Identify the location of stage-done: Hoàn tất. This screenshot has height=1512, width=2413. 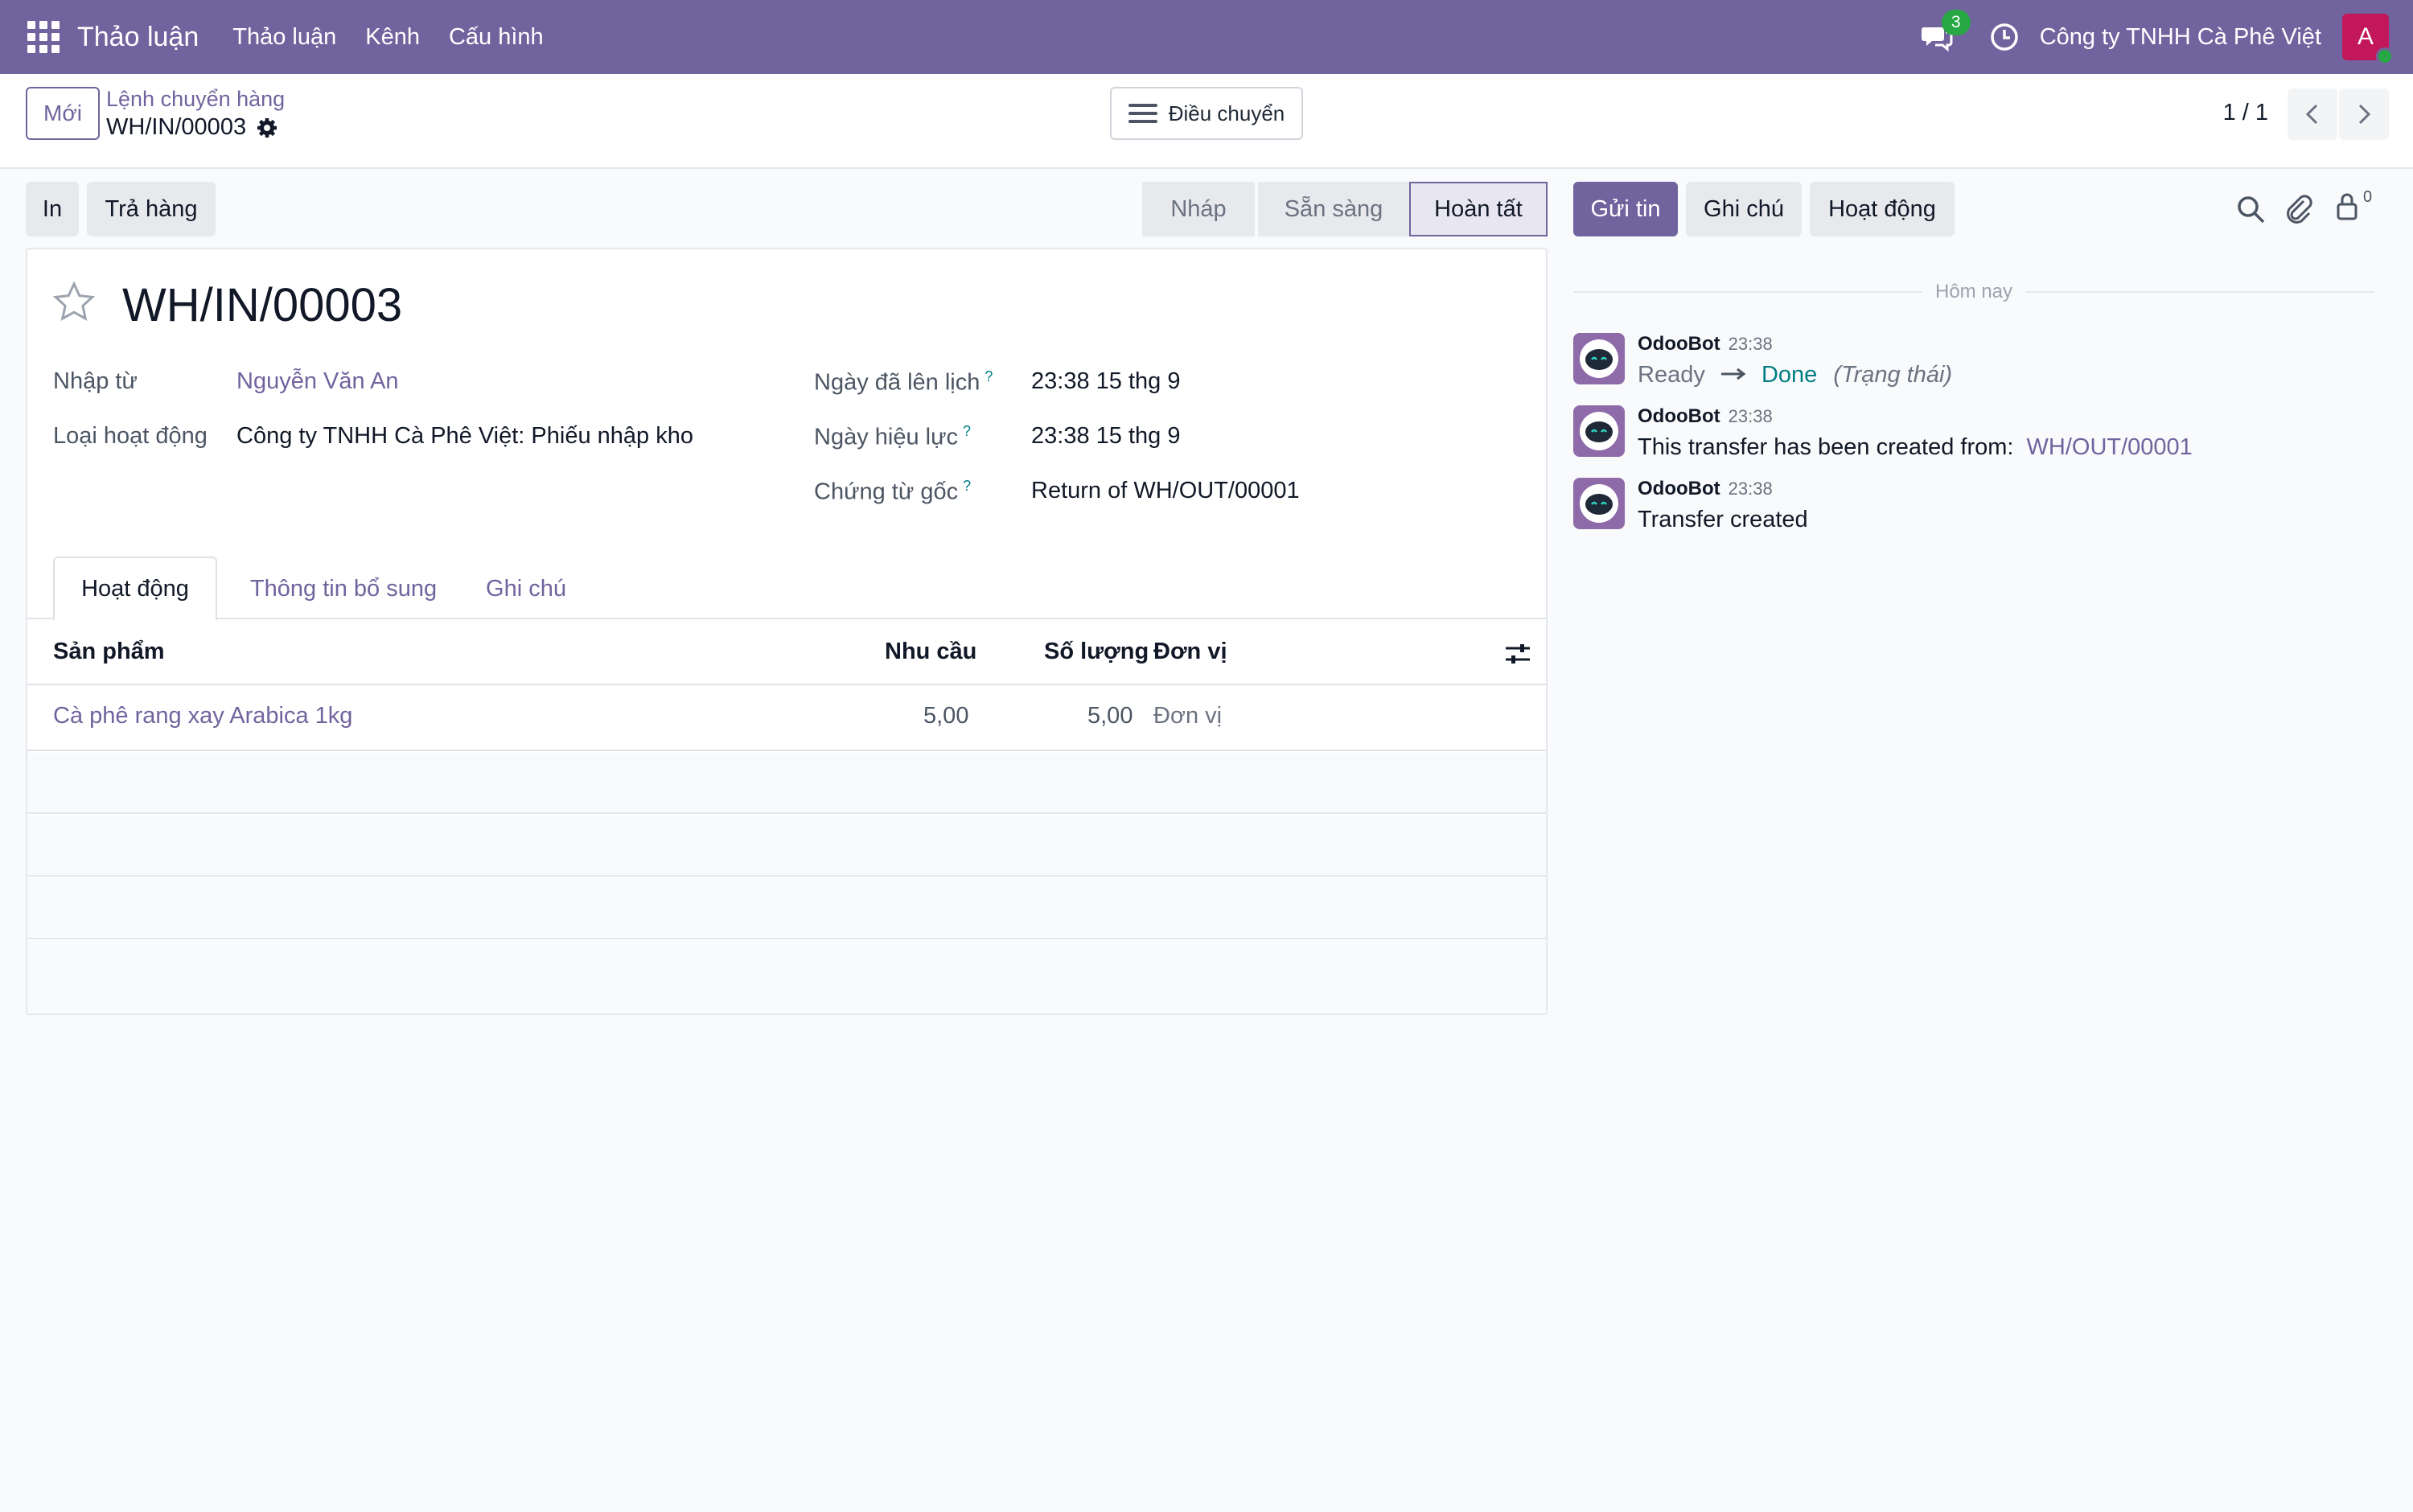
(1478, 209).